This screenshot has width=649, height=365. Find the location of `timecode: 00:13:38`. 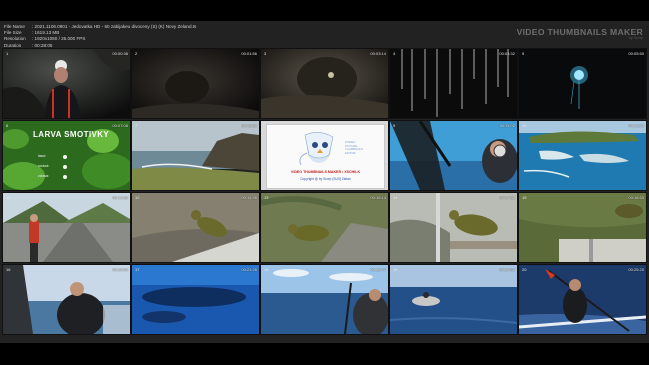

timecode: 00:13:38 is located at coordinates (120, 197).